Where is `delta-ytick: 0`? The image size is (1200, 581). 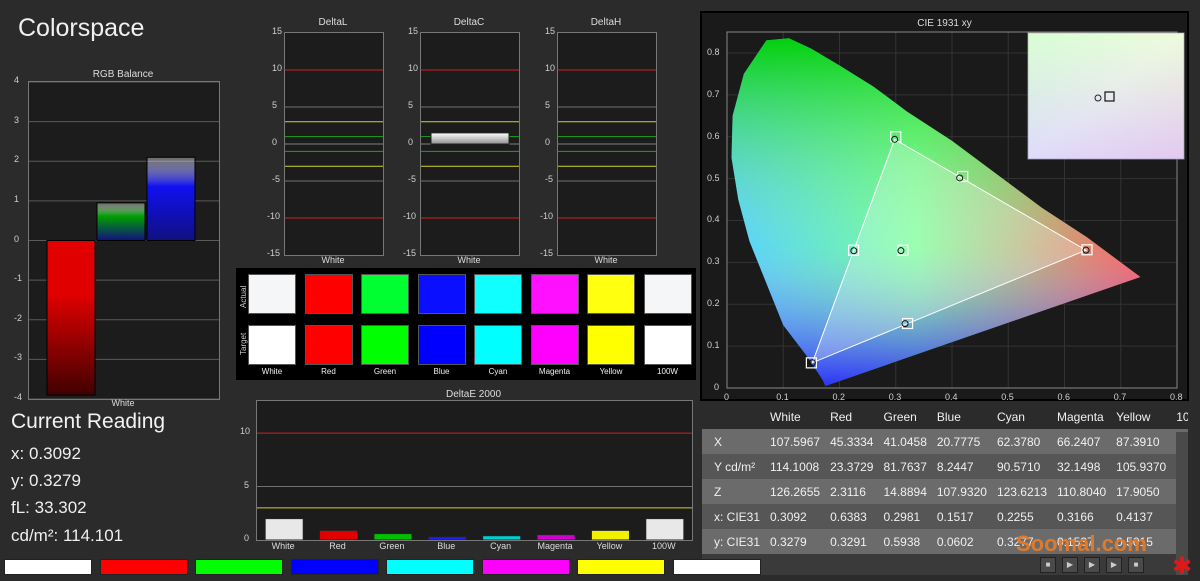
delta-ytick: 0 is located at coordinates (275, 142).